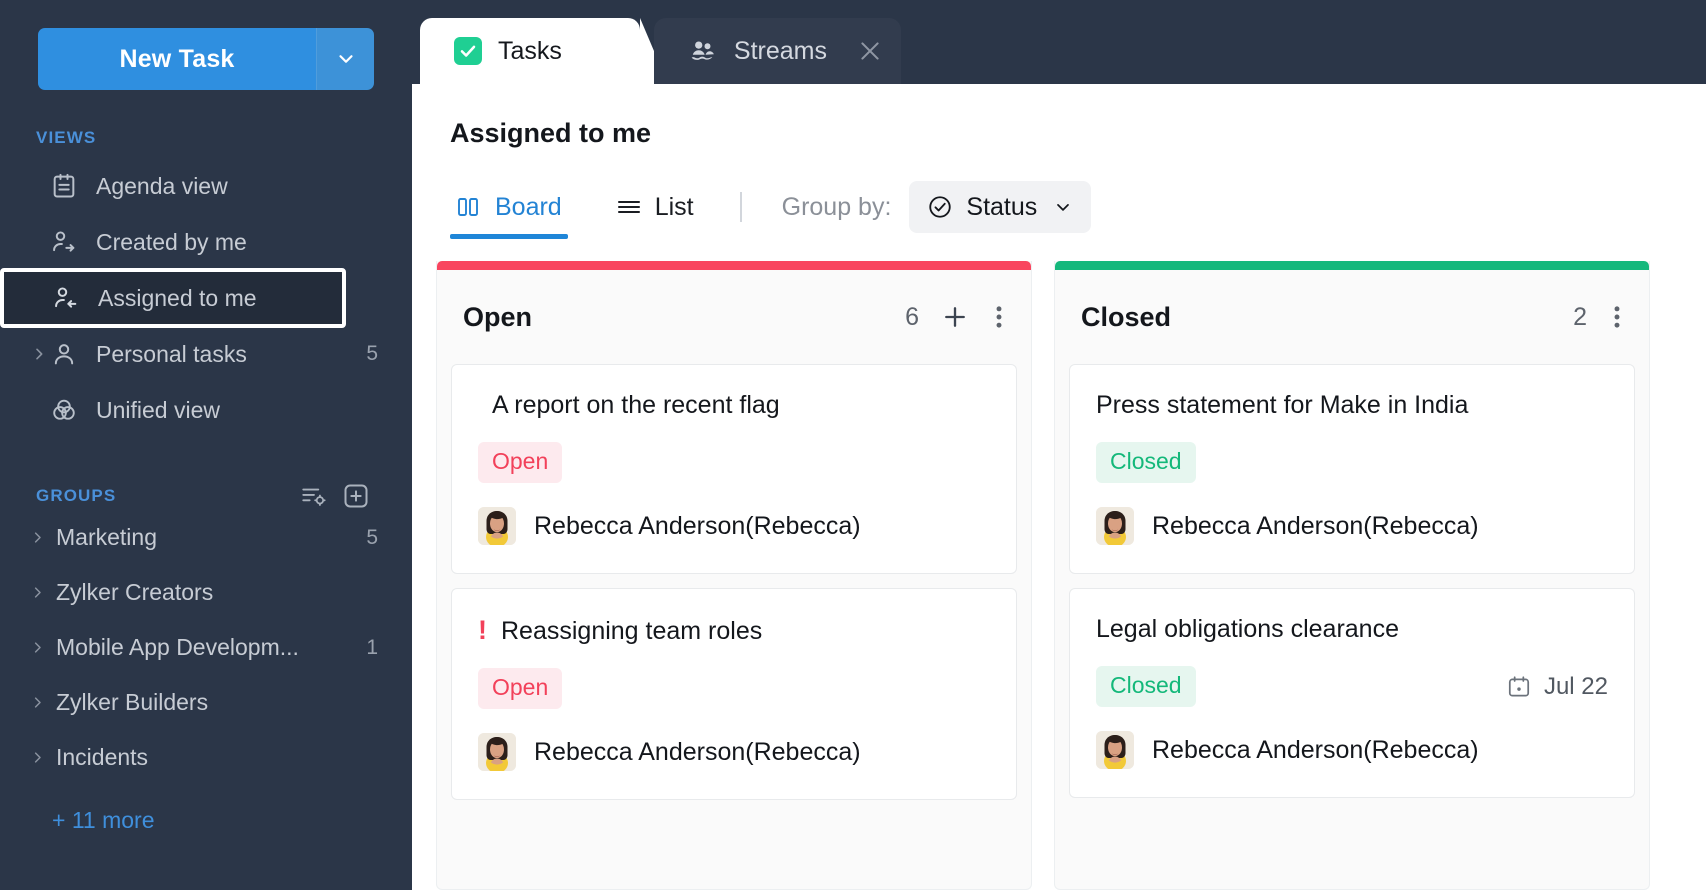 This screenshot has width=1706, height=890. What do you see at coordinates (912, 316) in the screenshot?
I see `column-count: 6` at bounding box center [912, 316].